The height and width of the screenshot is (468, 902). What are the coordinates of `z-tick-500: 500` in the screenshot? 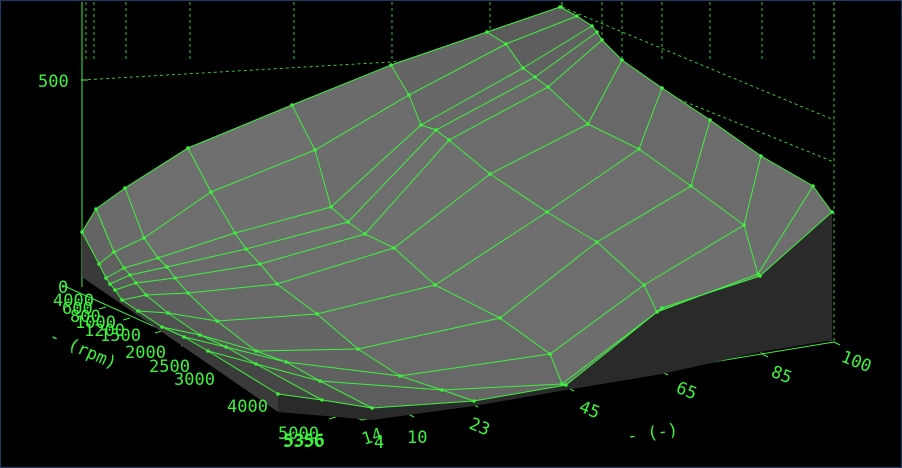 It's located at (53, 82).